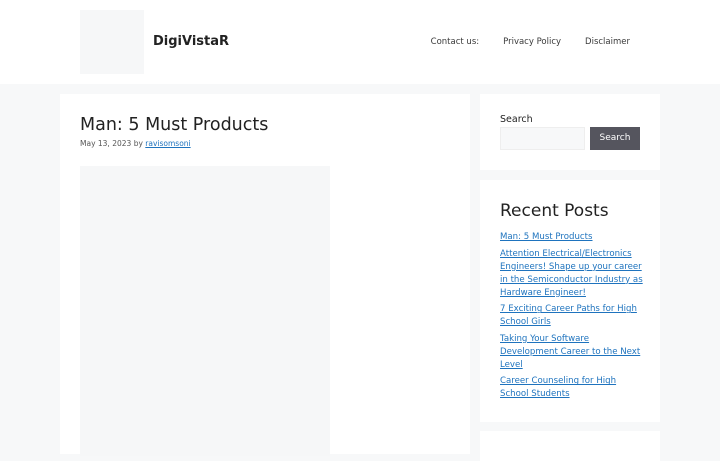  I want to click on entry-meta: May 13, 2023 by ravisomsoni, so click(135, 144).